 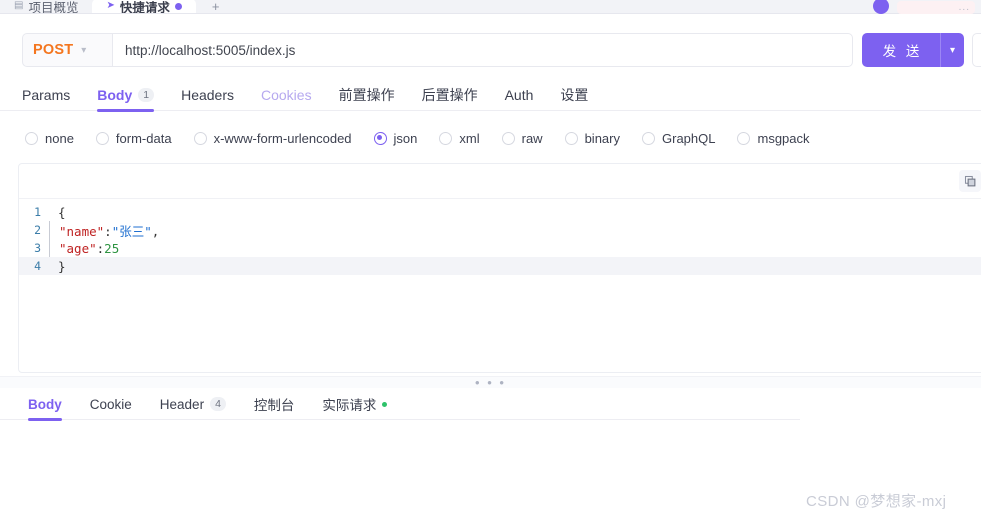 I want to click on tab-label: Headers, so click(x=207, y=95).